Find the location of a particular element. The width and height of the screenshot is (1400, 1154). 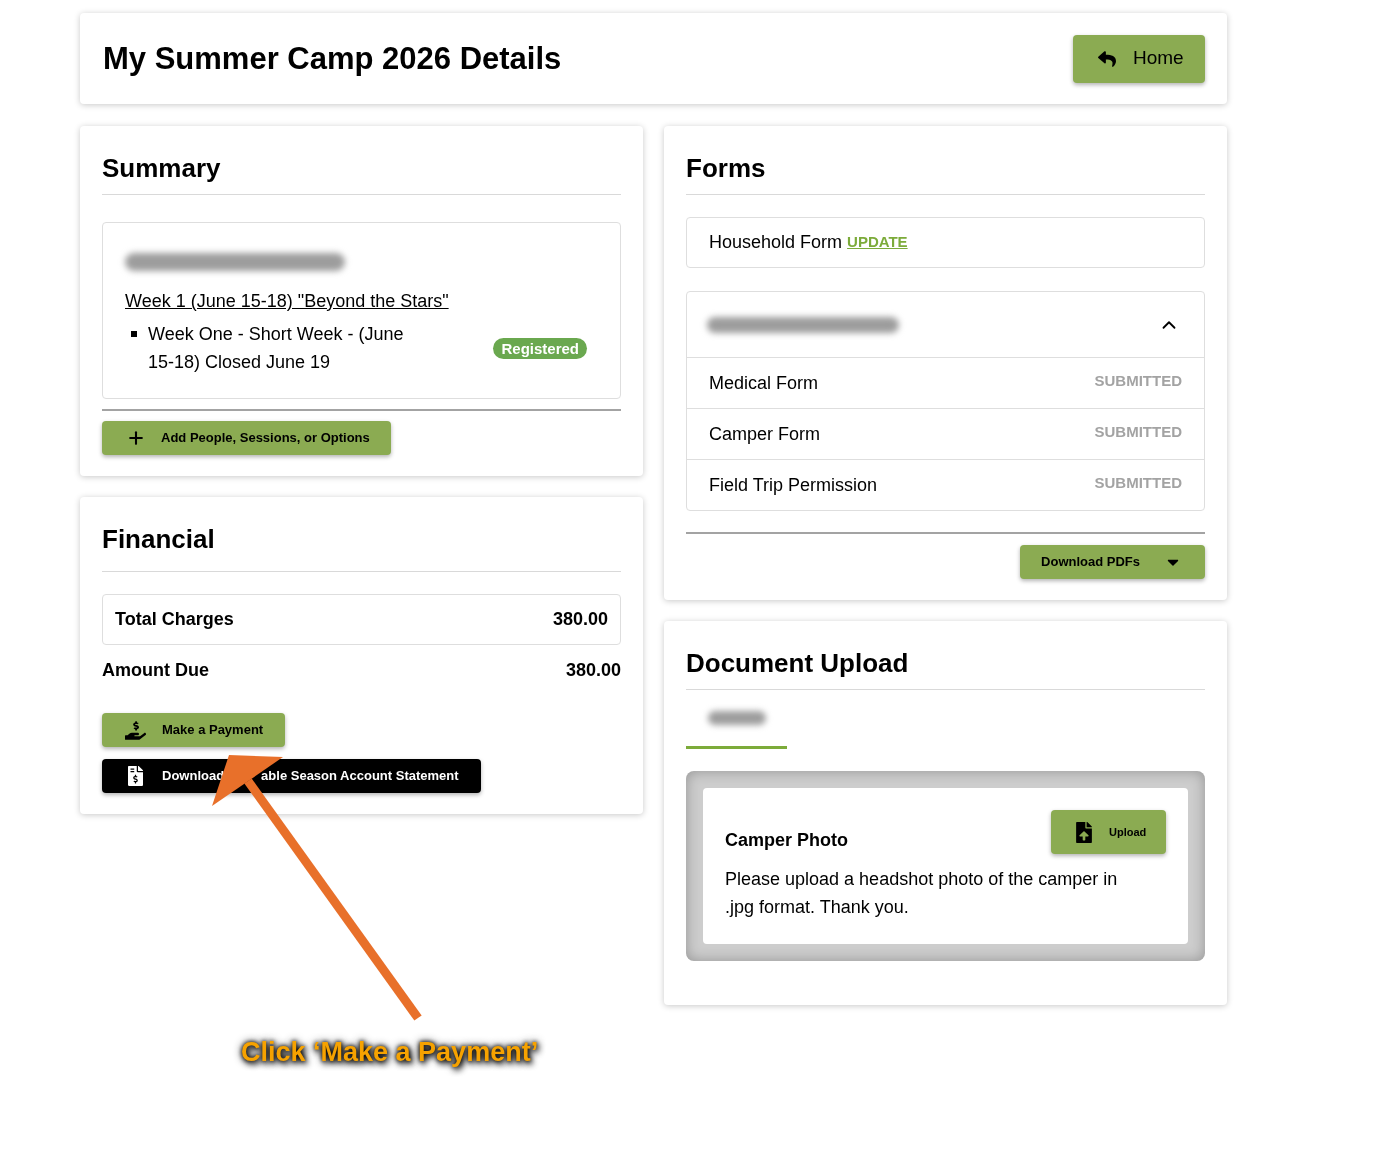

make-payment-button: Make a Payment is located at coordinates (194, 730).